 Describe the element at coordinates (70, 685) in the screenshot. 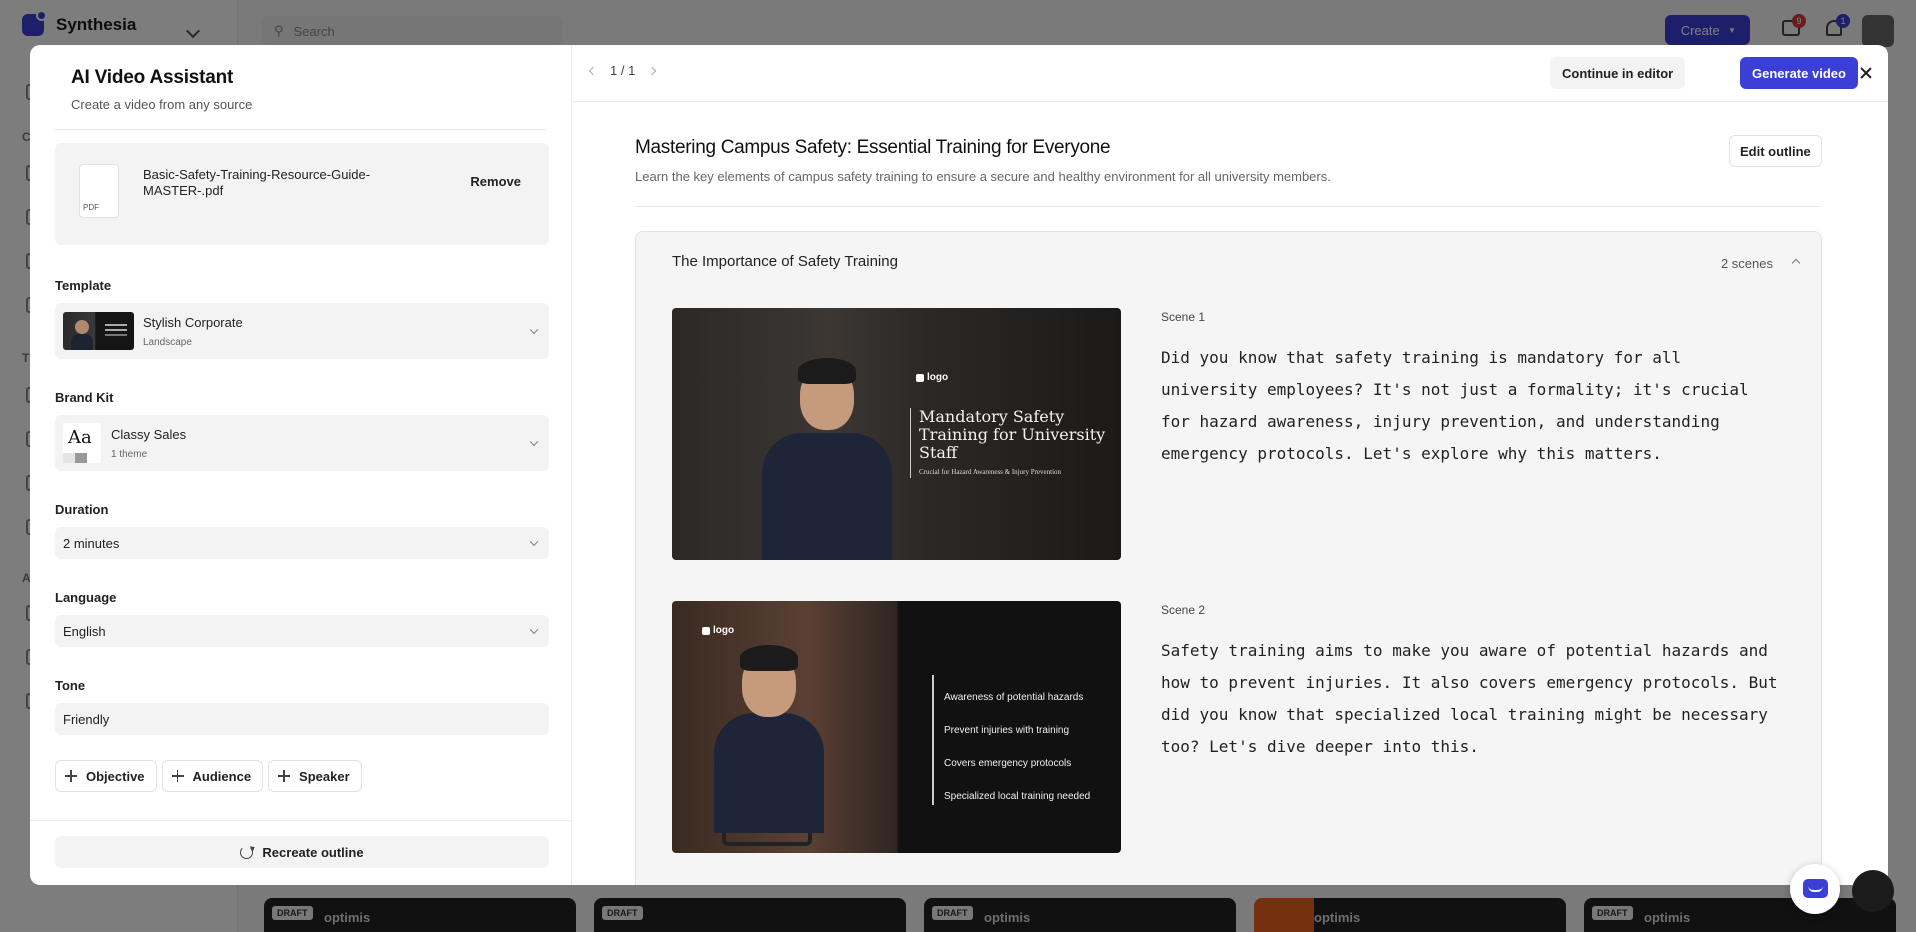

I see `tone-label: Tone` at that location.